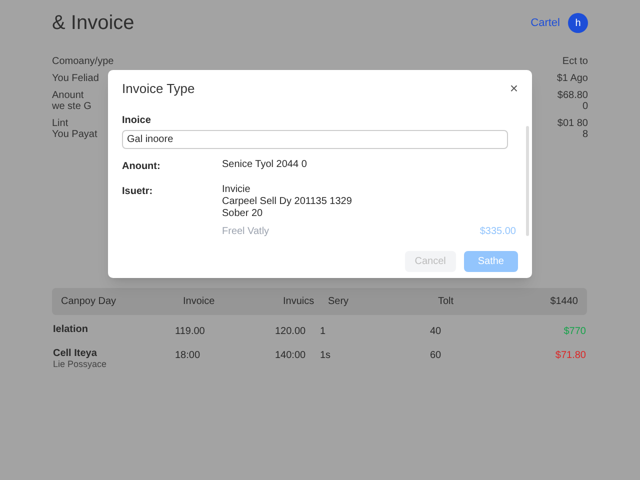 The image size is (640, 480). I want to click on summary-value: $01 80, so click(572, 123).